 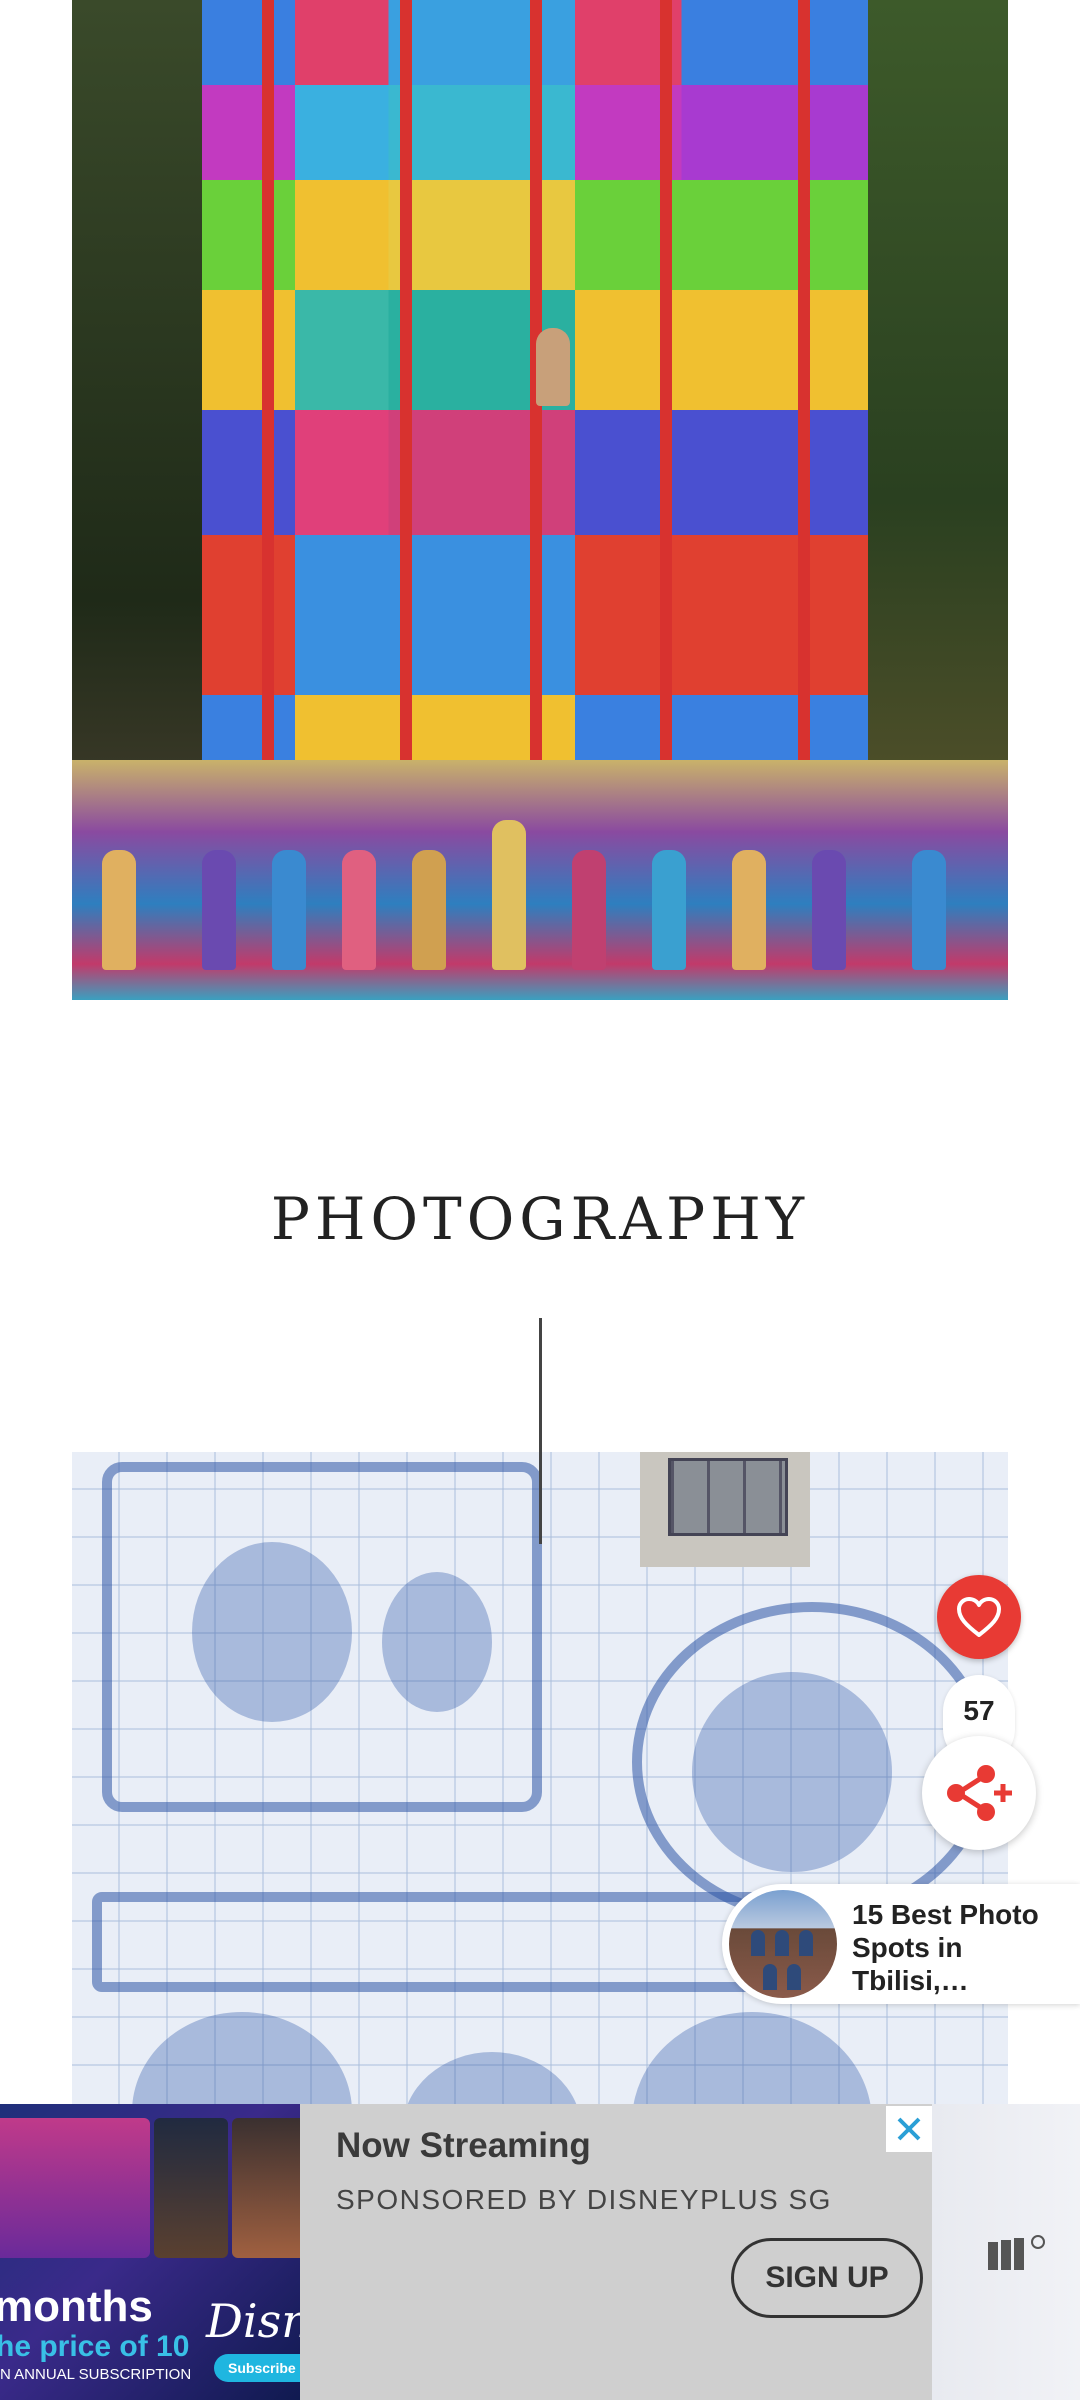 I want to click on ad-signup-button: SIGN UP, so click(x=827, y=2278).